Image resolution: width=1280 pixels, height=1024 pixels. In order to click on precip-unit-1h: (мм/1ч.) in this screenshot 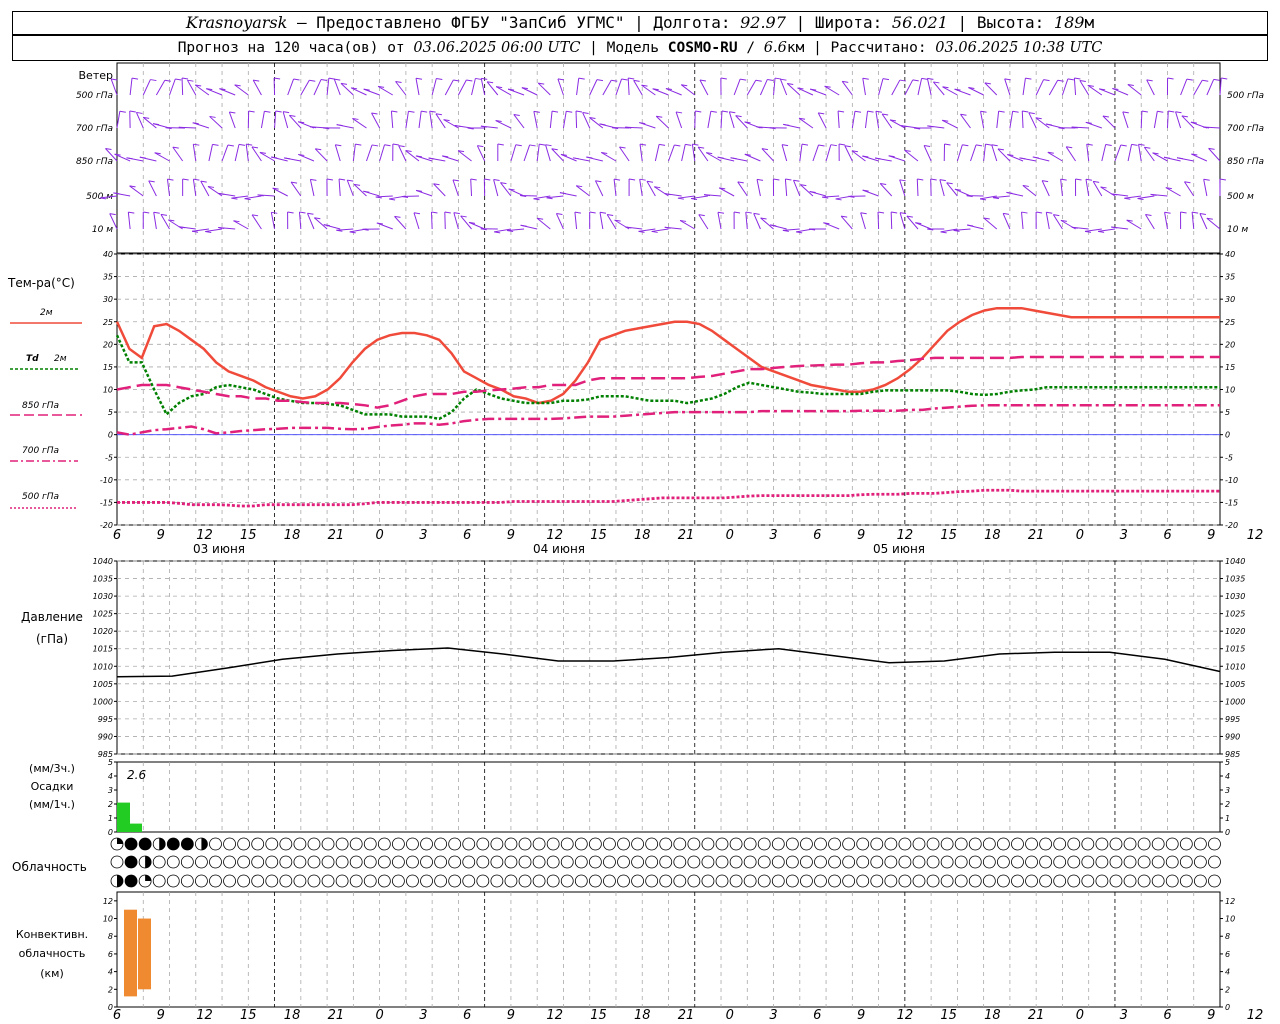, I will do `click(52, 804)`.